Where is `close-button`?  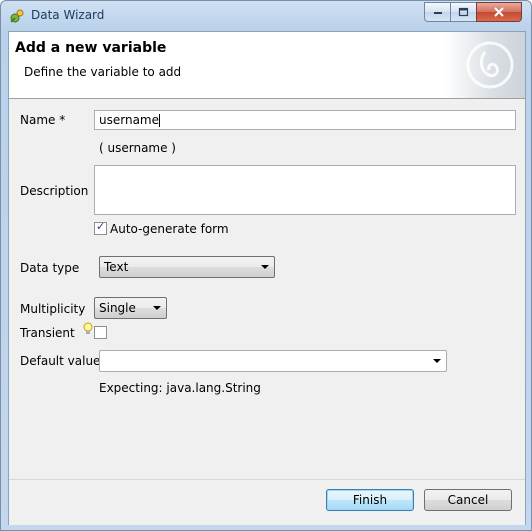 close-button is located at coordinates (499, 12).